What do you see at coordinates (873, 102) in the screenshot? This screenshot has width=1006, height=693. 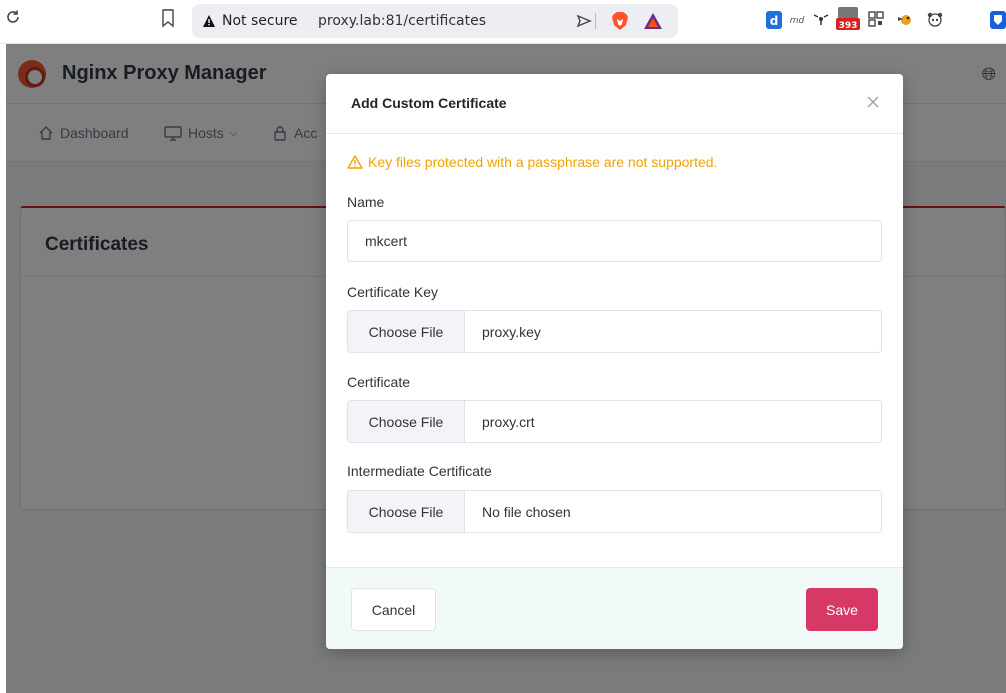 I see `close-icon` at bounding box center [873, 102].